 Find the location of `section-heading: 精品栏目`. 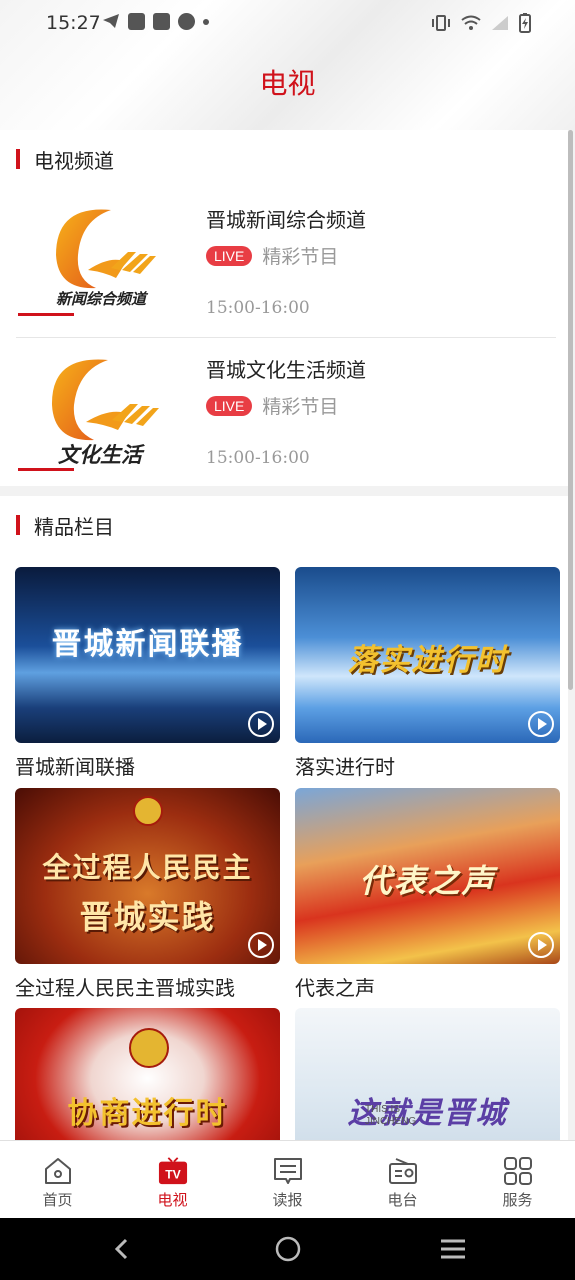

section-heading: 精品栏目 is located at coordinates (65, 526).